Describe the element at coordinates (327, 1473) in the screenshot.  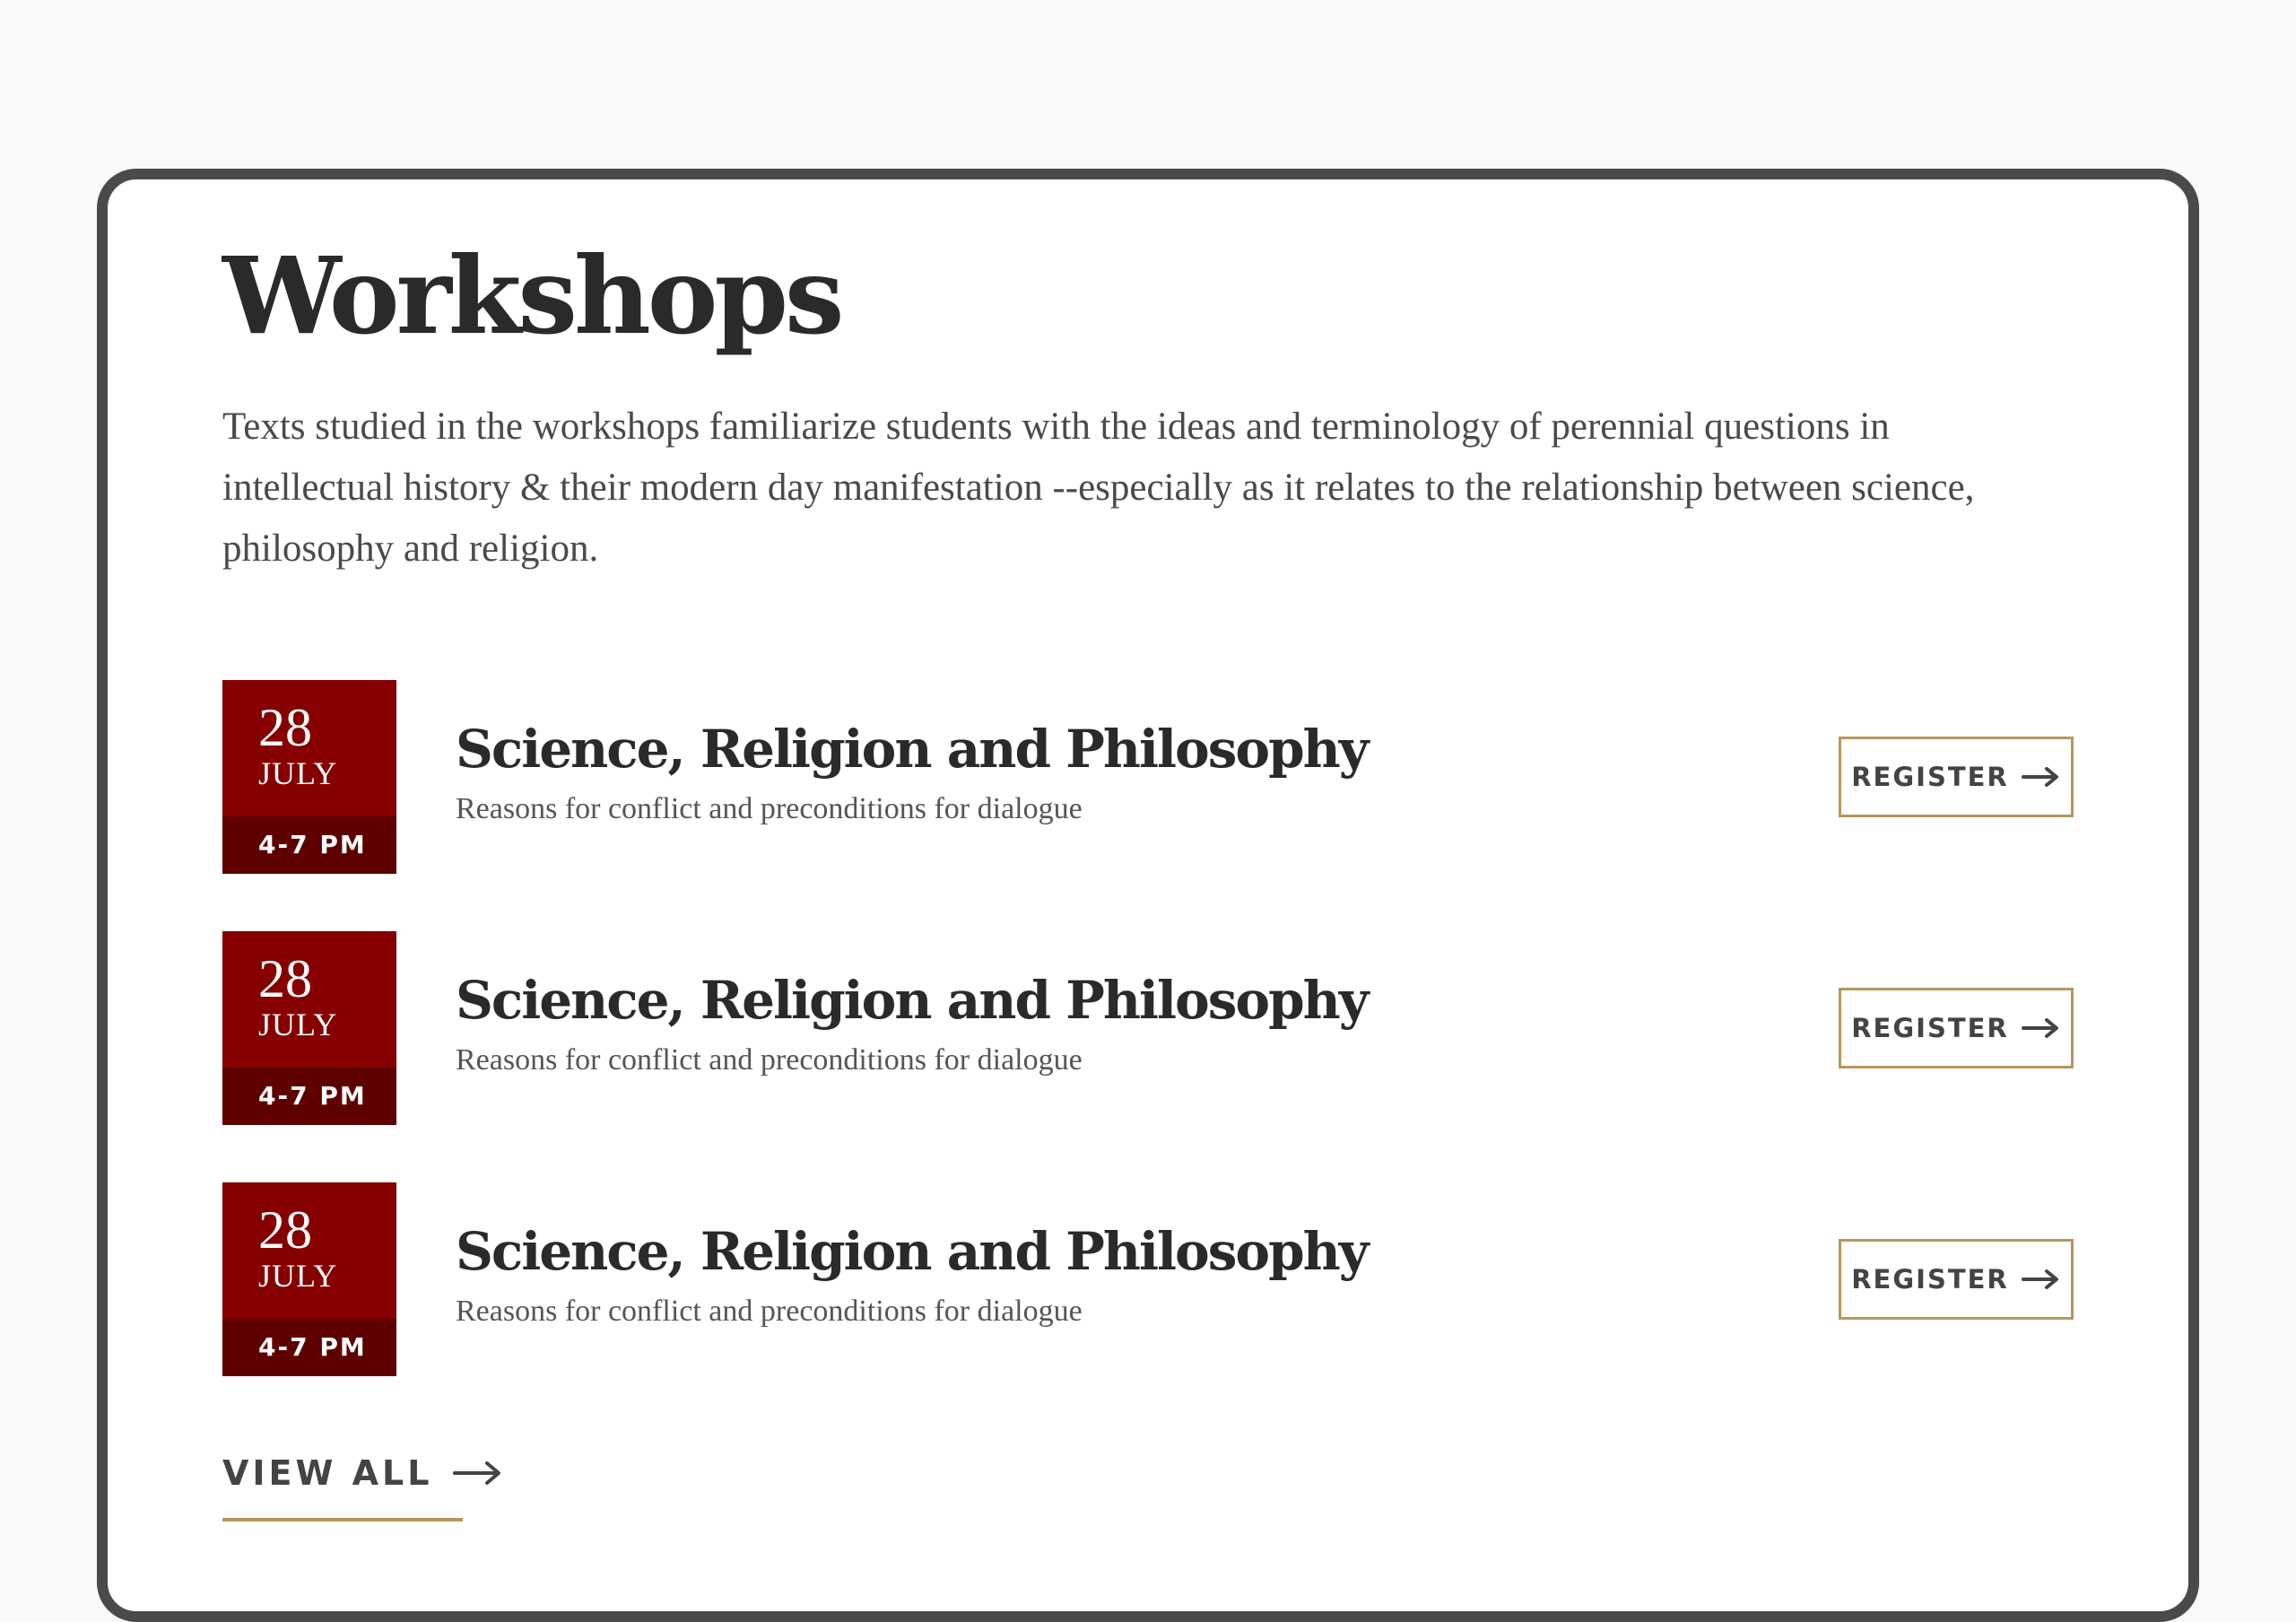
I see `view-all-label: VIEW ALL` at that location.